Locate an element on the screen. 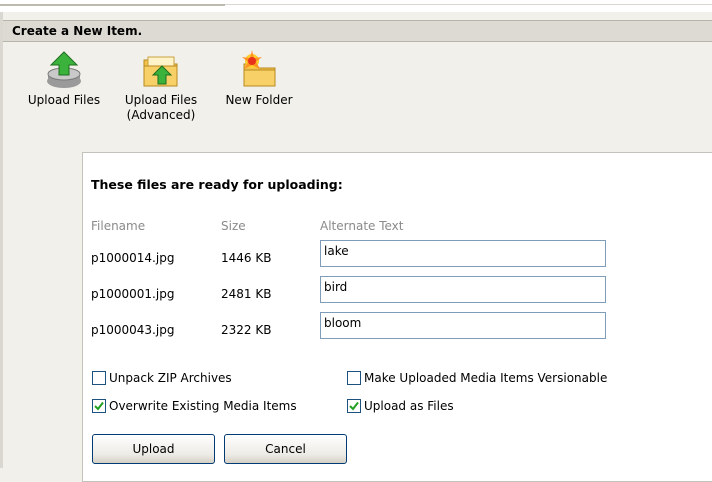 The width and height of the screenshot is (712, 482). top-divider-right is located at coordinates (468, 4).